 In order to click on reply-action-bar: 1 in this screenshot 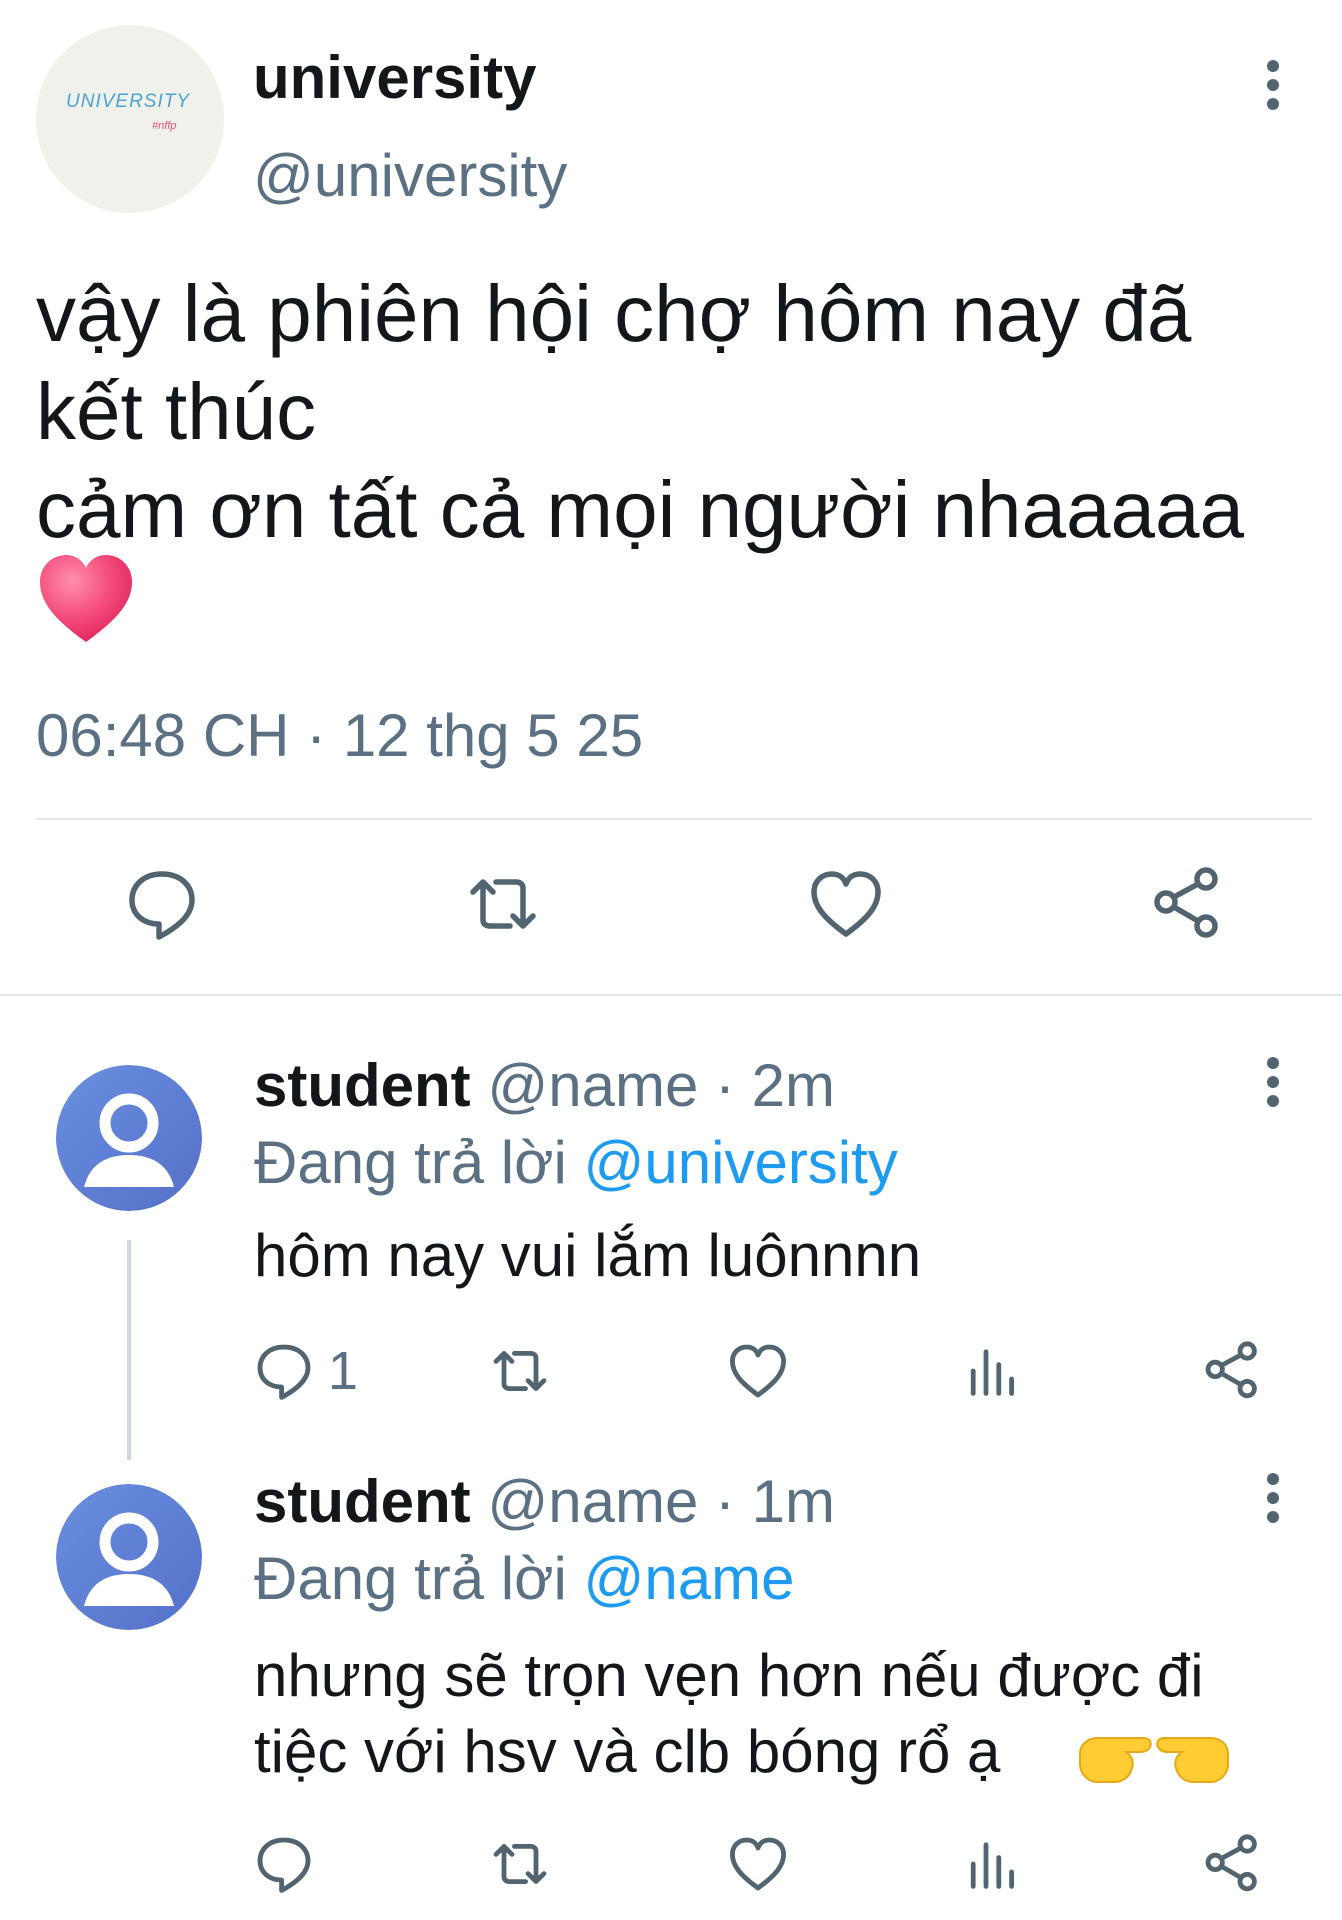, I will do `click(671, 1370)`.